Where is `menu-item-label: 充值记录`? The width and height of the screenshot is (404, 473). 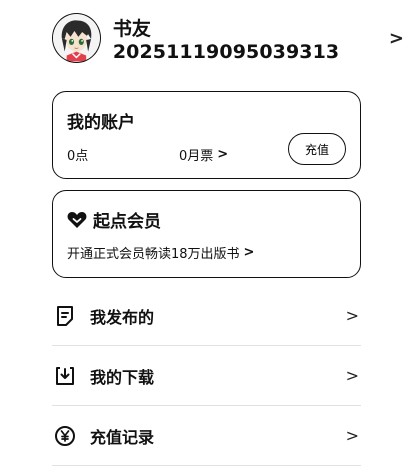
menu-item-label: 充值记录 is located at coordinates (122, 437).